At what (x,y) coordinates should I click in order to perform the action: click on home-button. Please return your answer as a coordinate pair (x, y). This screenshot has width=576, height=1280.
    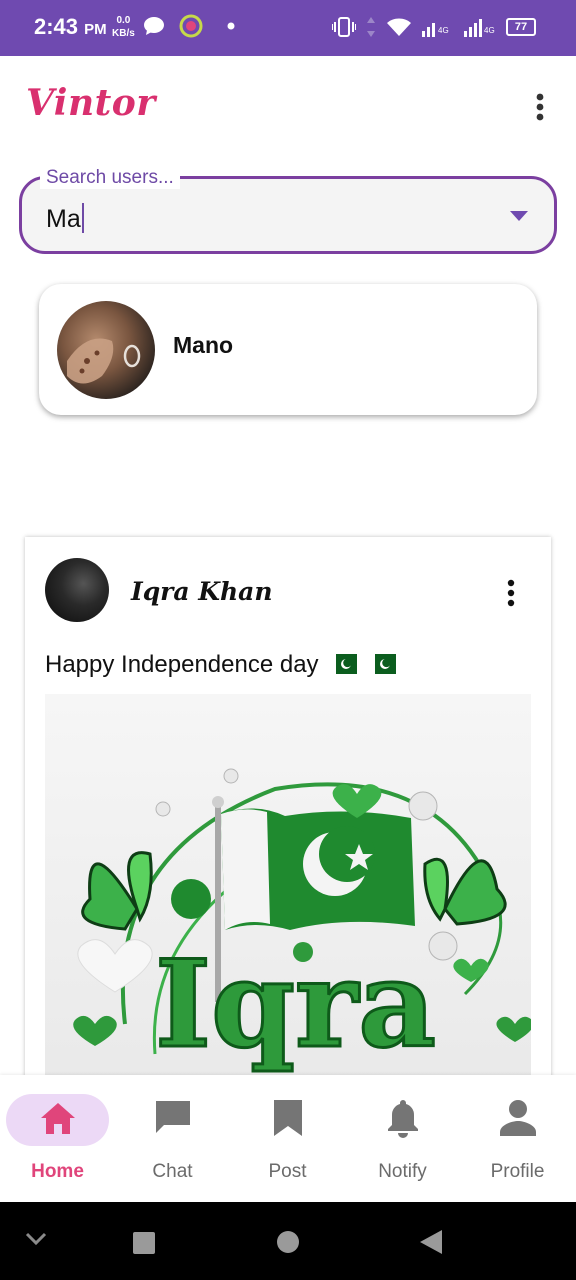
    Looking at the image, I should click on (288, 1242).